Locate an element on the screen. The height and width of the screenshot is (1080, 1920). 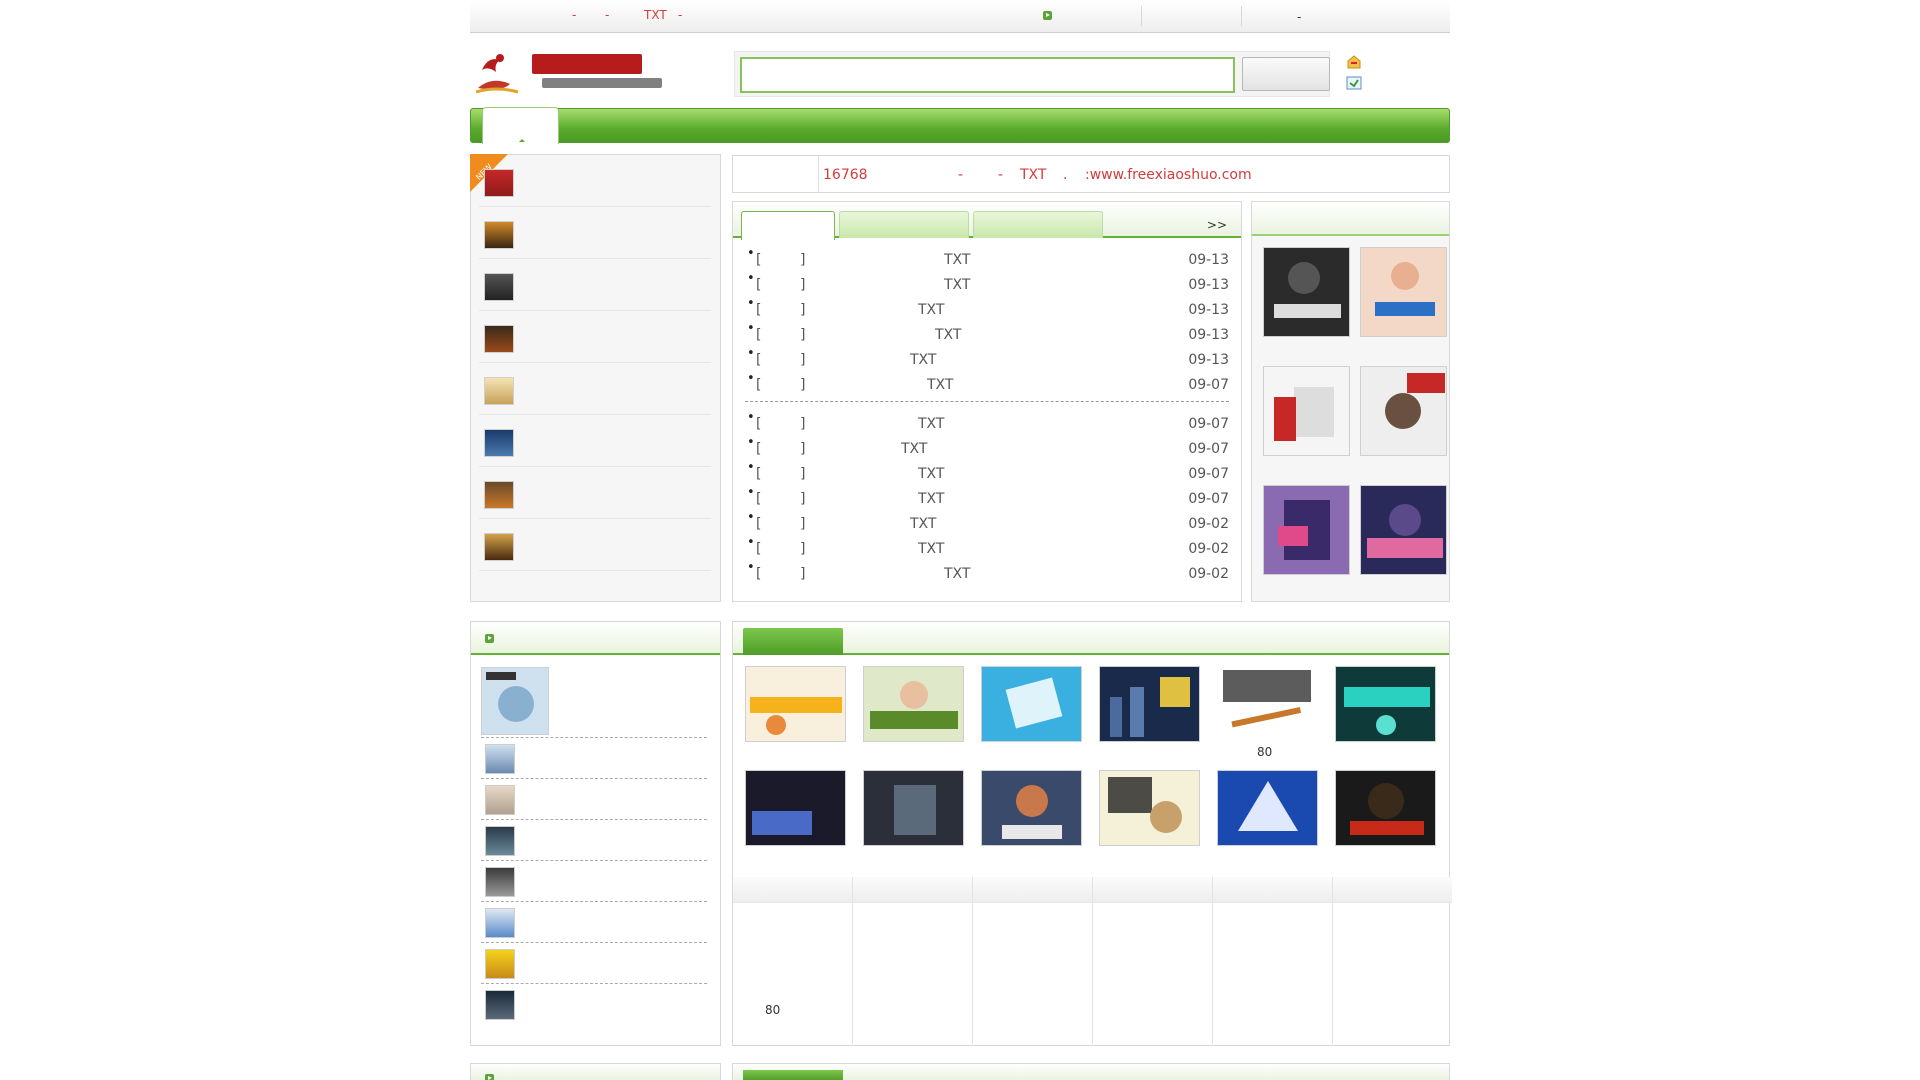
more-link: >> is located at coordinates (1217, 225).